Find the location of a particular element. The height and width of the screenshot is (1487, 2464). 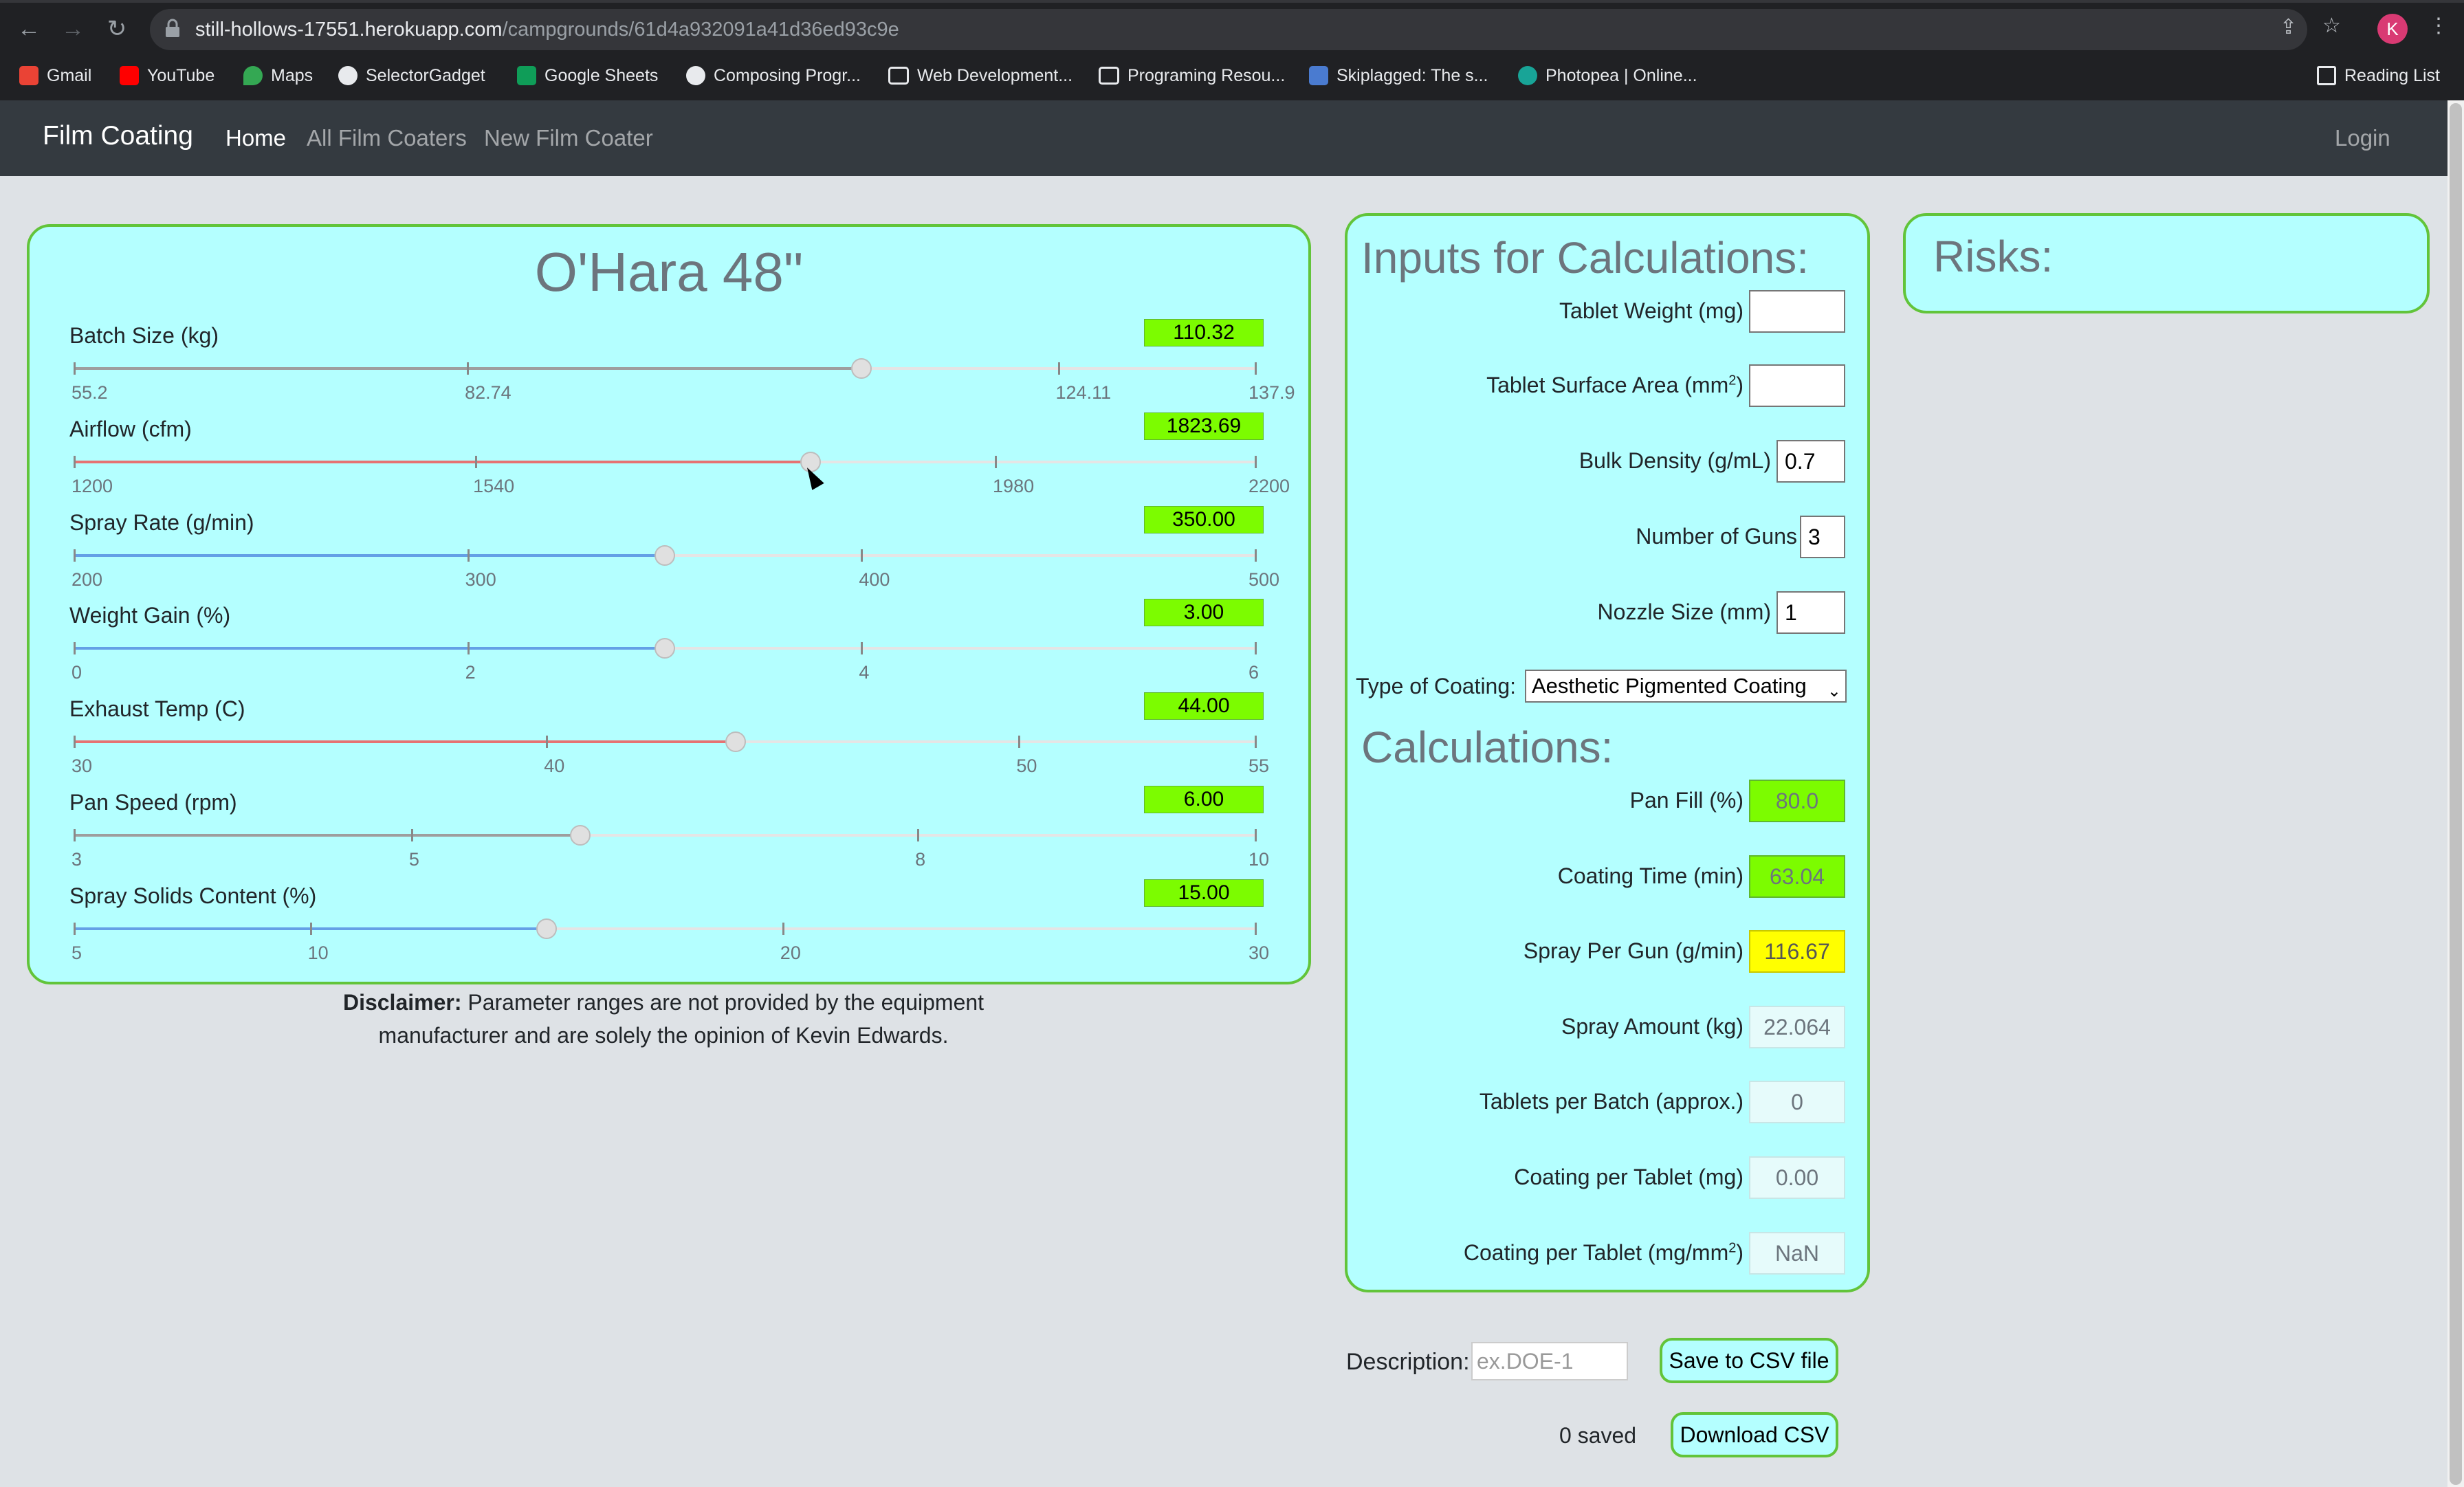

calculation-output: 22.064 is located at coordinates (1797, 1026).